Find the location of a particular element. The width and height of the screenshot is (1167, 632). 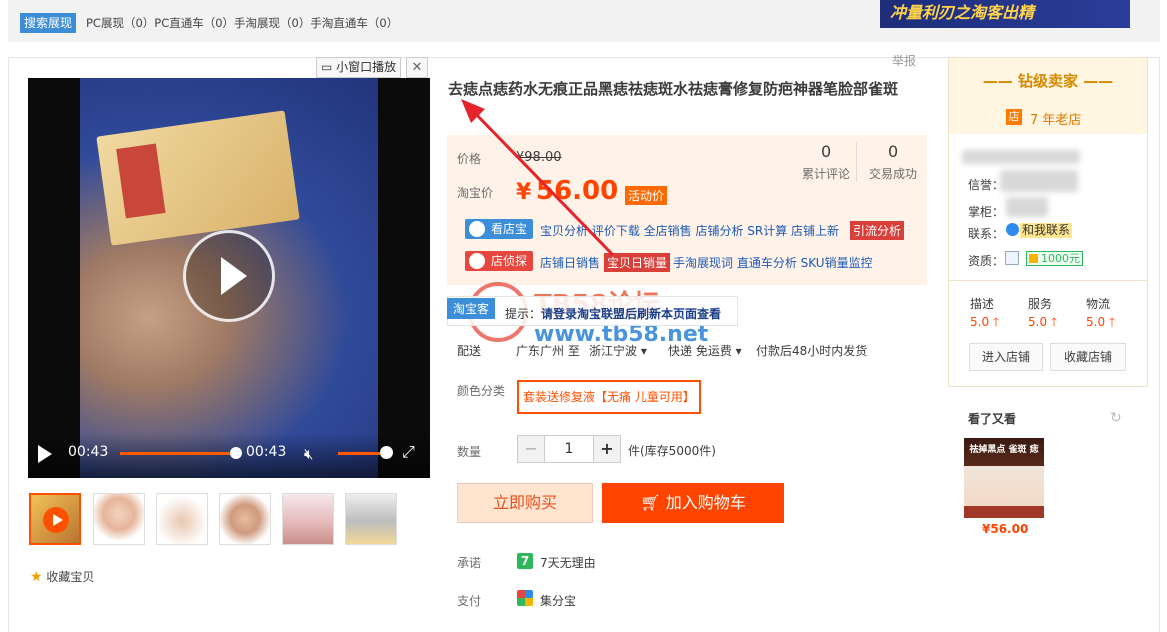

payment-text: 集分宝 is located at coordinates (558, 601).